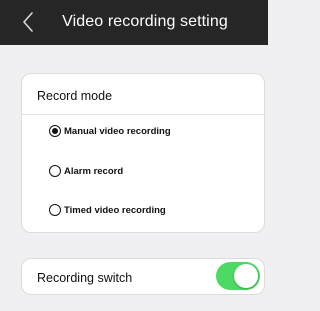  Describe the element at coordinates (94, 171) in the screenshot. I see `option-label: Alarm record` at that location.